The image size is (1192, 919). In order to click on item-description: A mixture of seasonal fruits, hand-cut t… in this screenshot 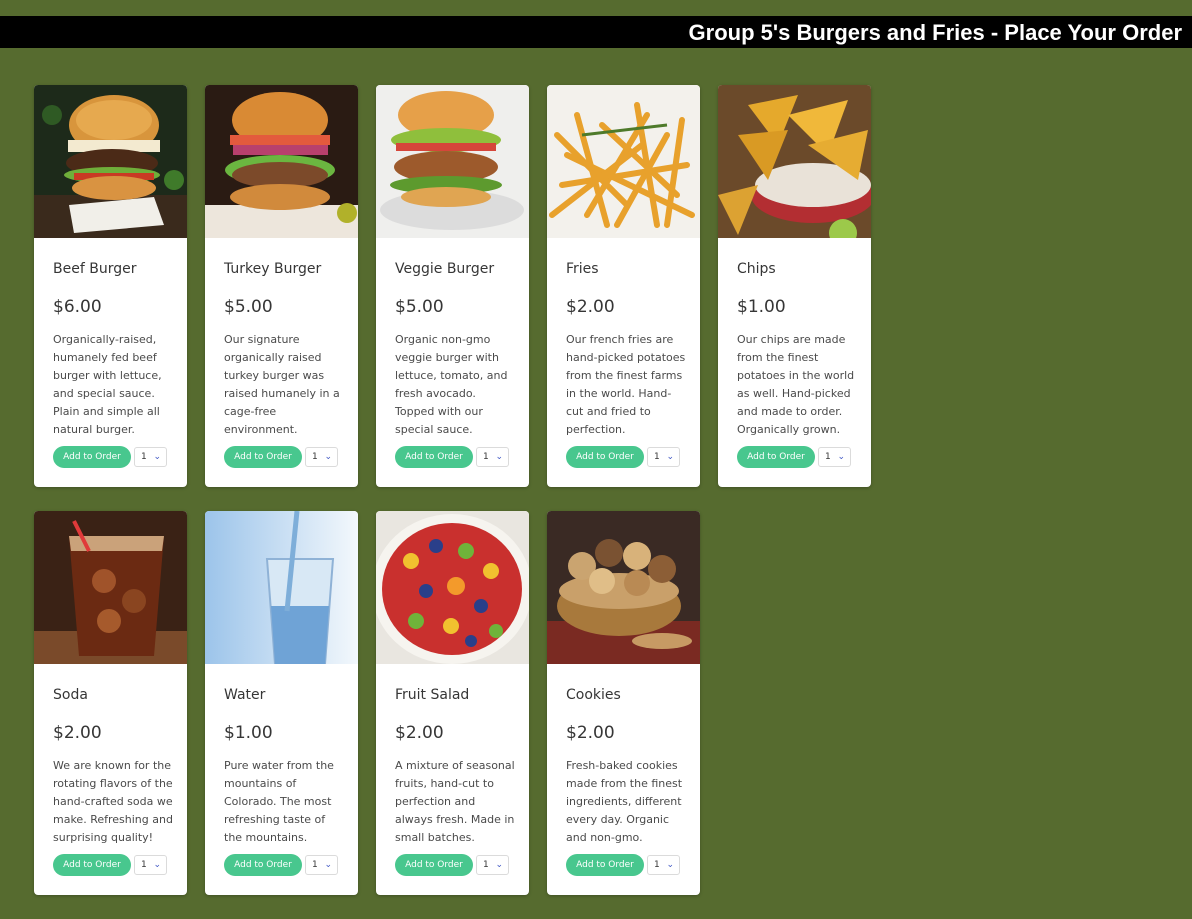, I will do `click(455, 801)`.